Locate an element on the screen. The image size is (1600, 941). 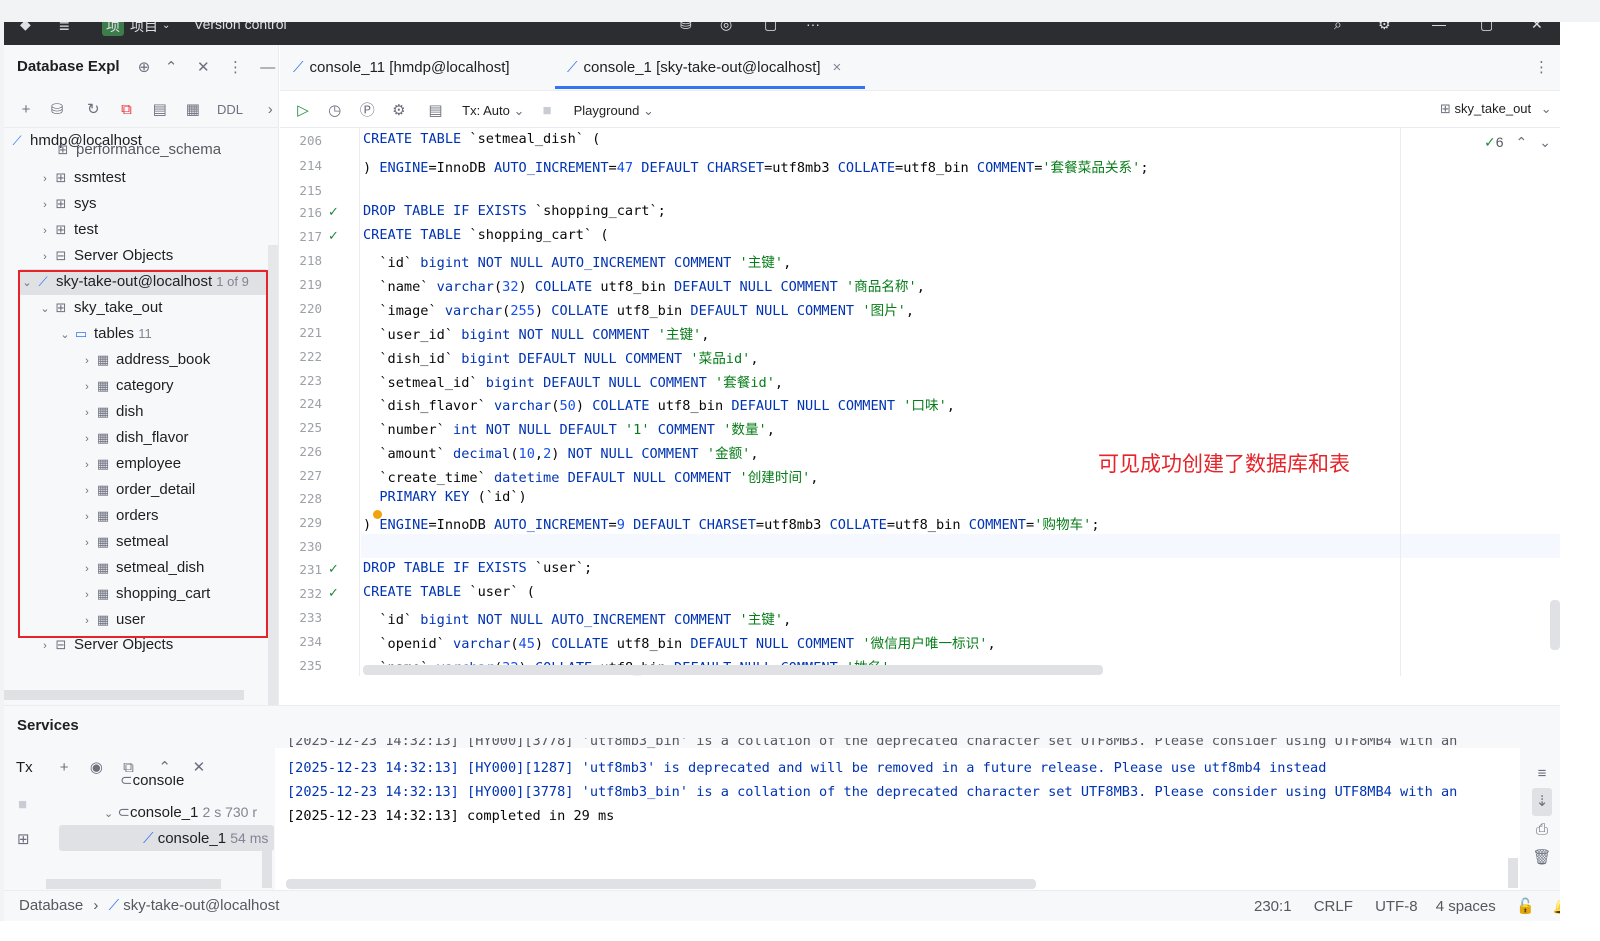
close-tab-icon: × is located at coordinates (837, 67).